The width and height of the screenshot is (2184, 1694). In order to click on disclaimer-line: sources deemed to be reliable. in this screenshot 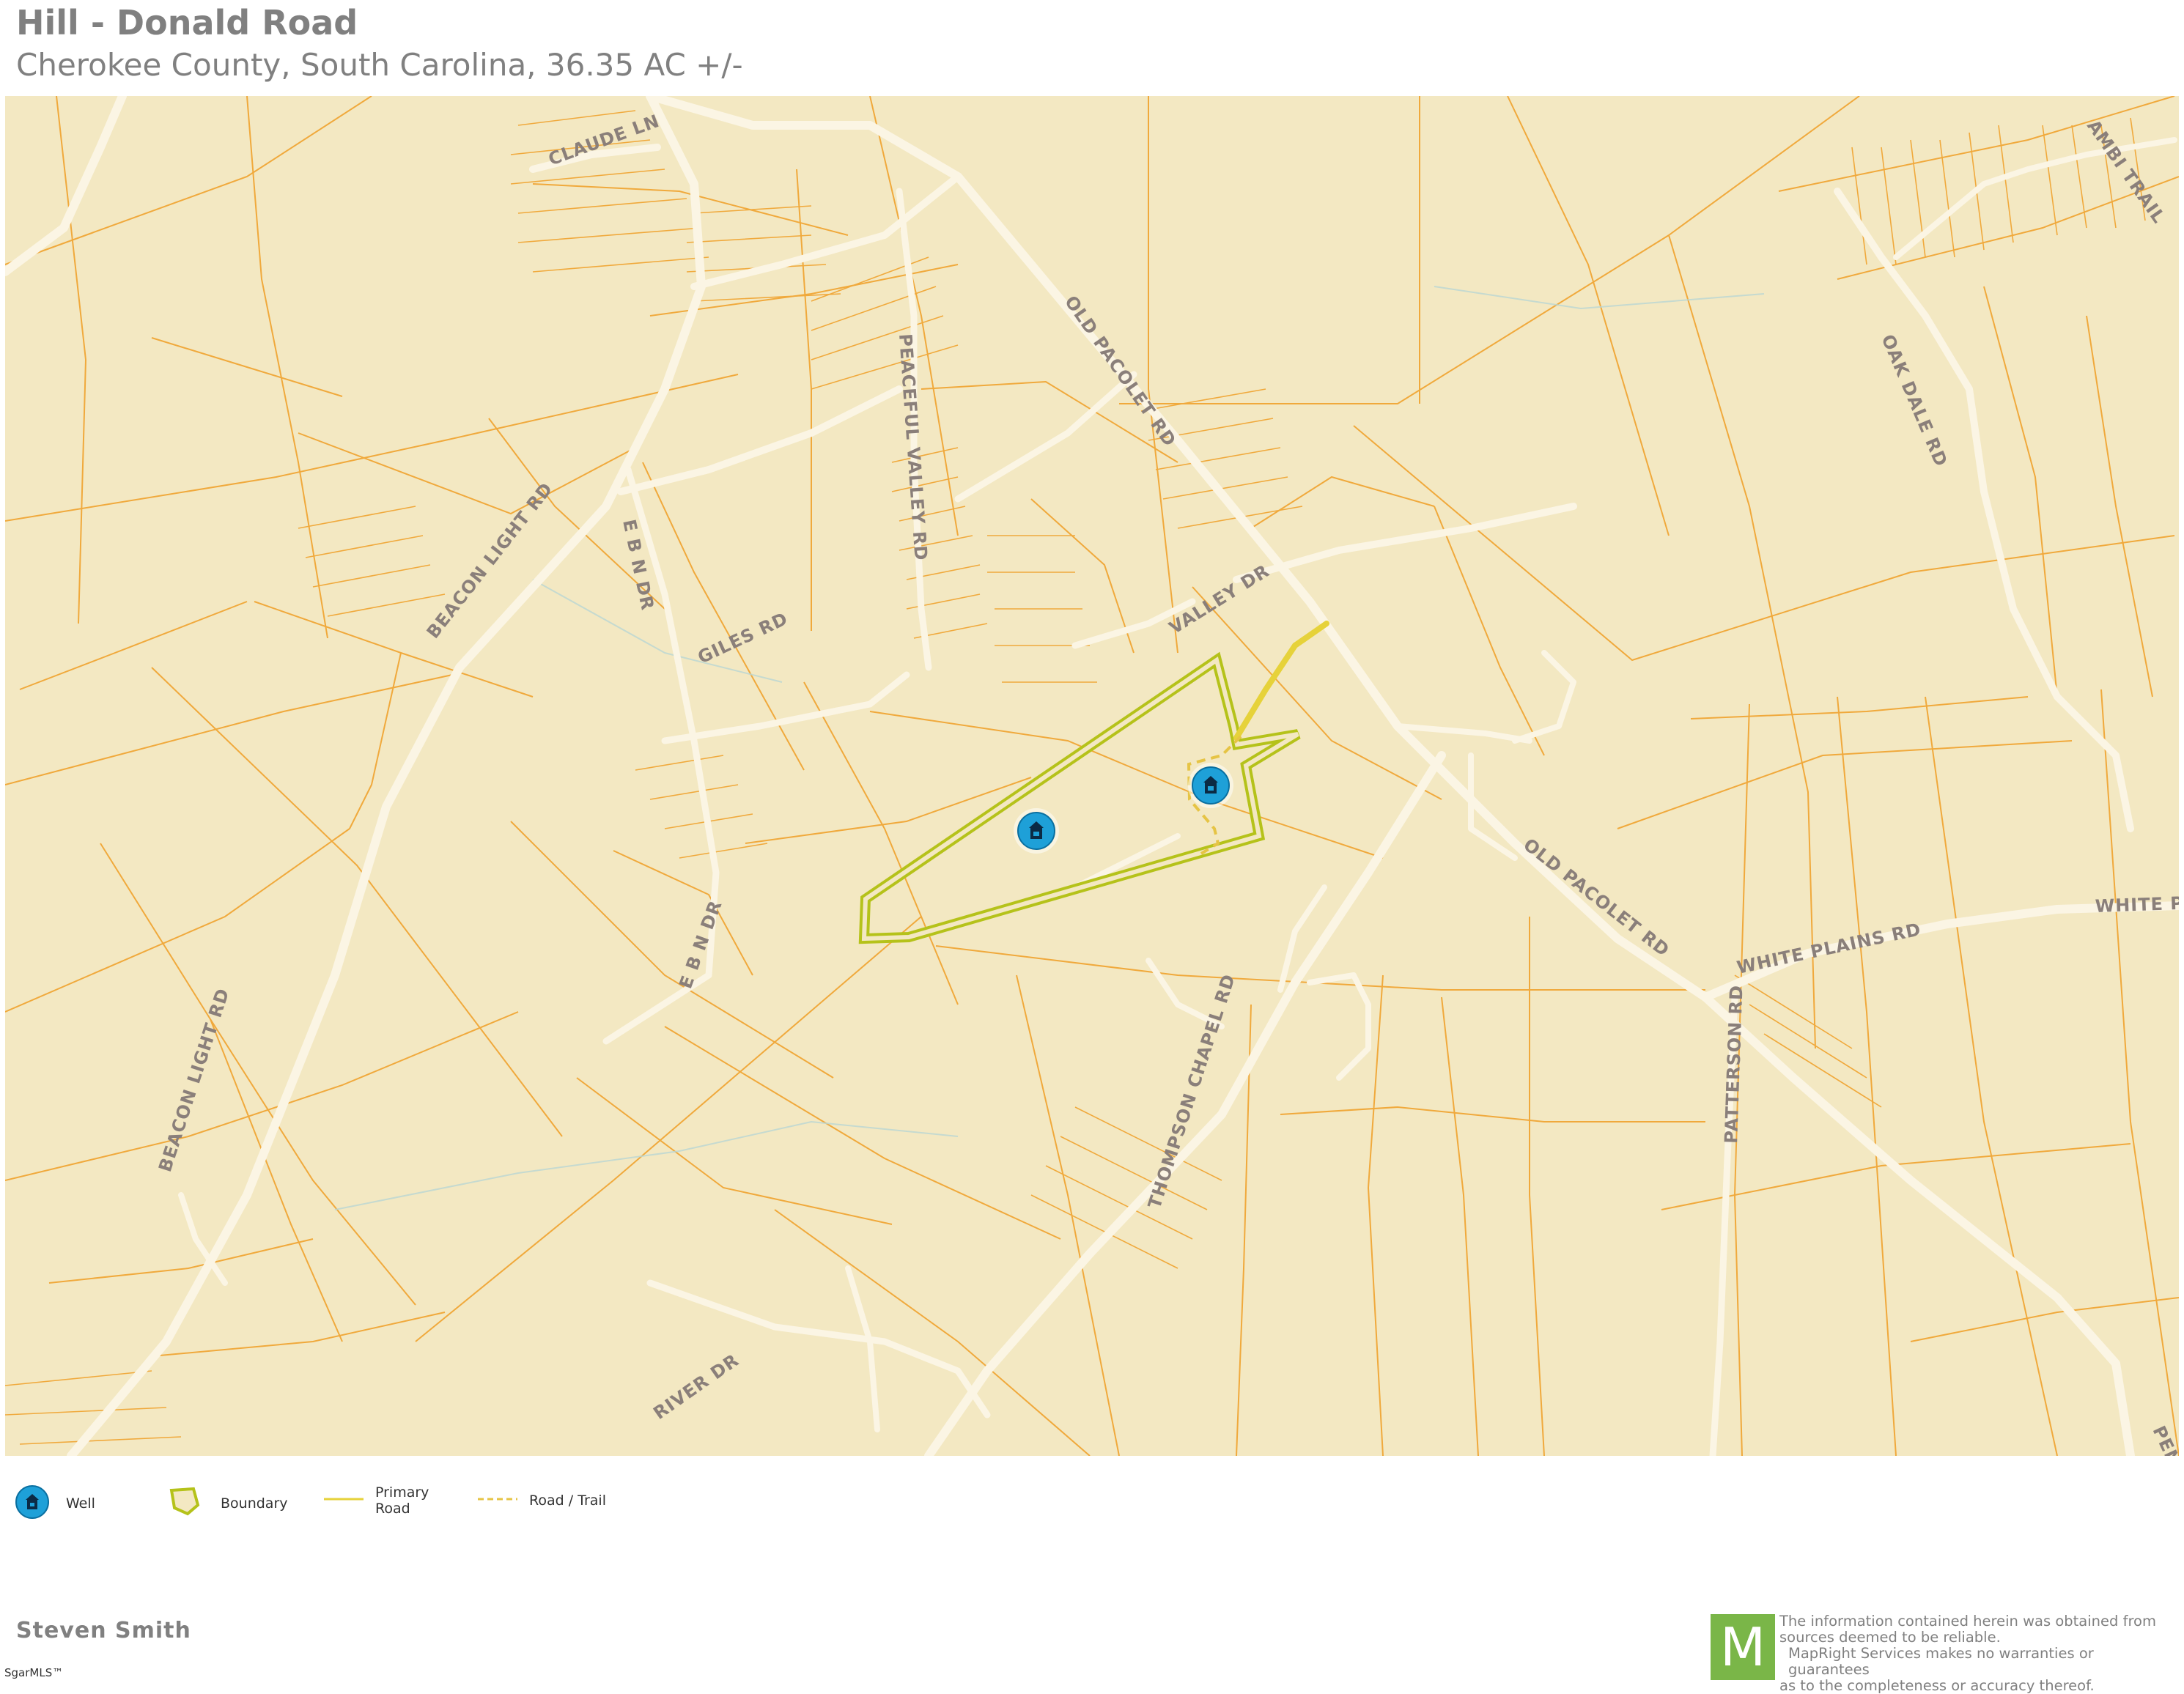, I will do `click(1890, 1637)`.